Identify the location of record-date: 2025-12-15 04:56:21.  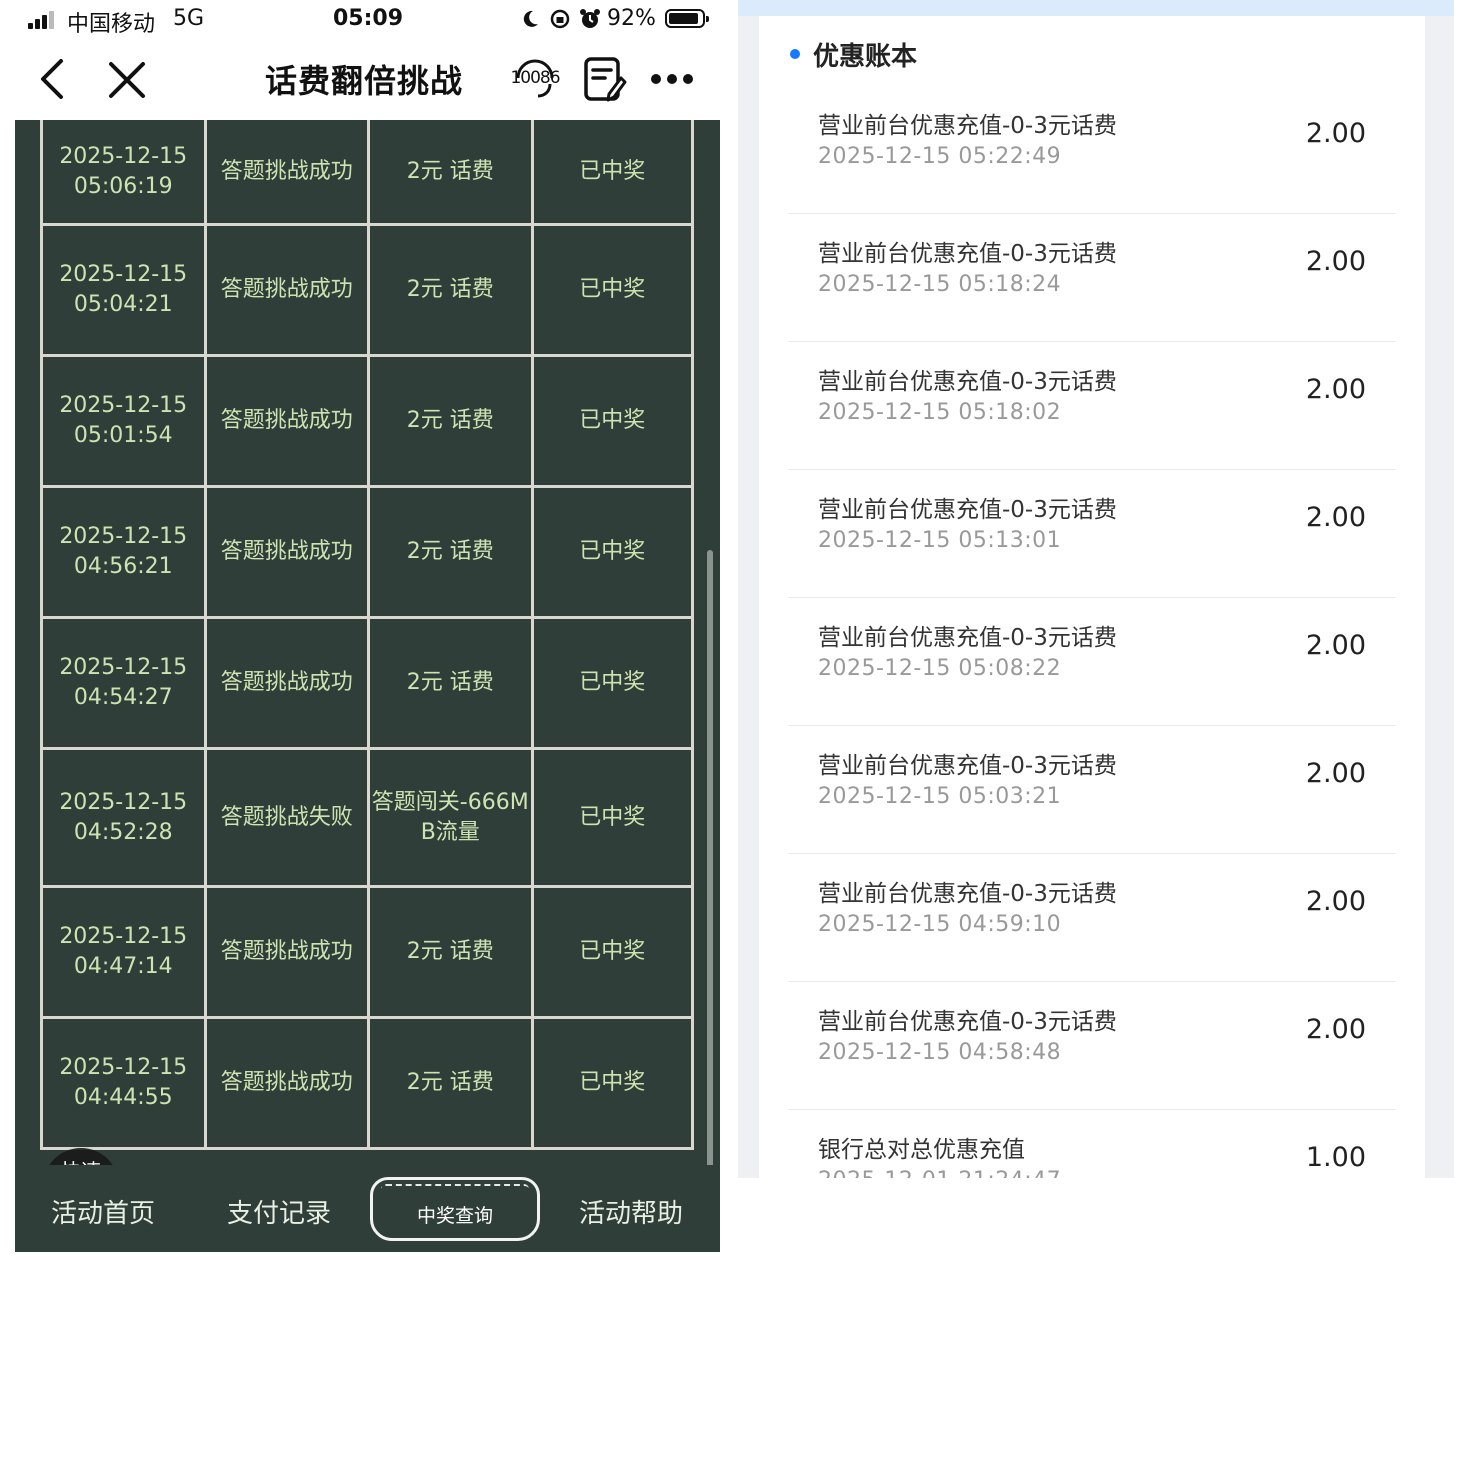
(122, 552).